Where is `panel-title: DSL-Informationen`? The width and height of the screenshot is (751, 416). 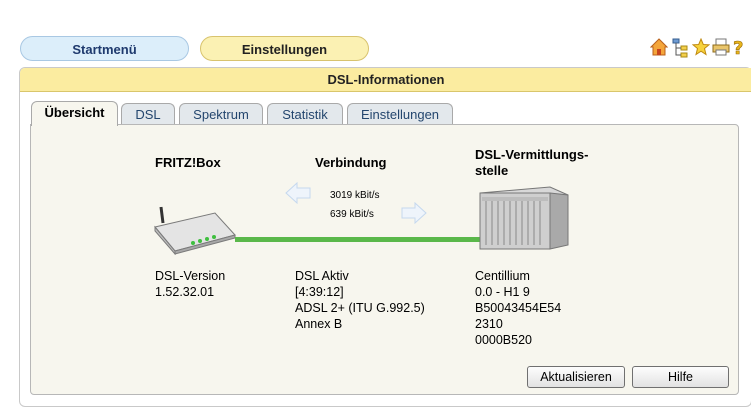
panel-title: DSL-Informationen is located at coordinates (385, 80).